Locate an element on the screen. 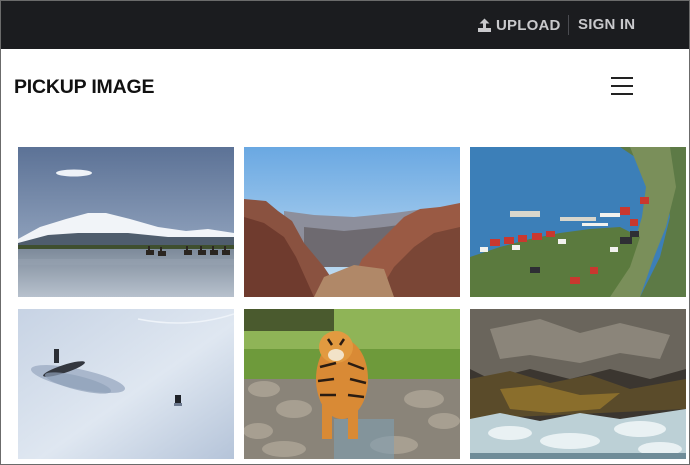 The width and height of the screenshot is (690, 465). canyon-image is located at coordinates (352, 222).